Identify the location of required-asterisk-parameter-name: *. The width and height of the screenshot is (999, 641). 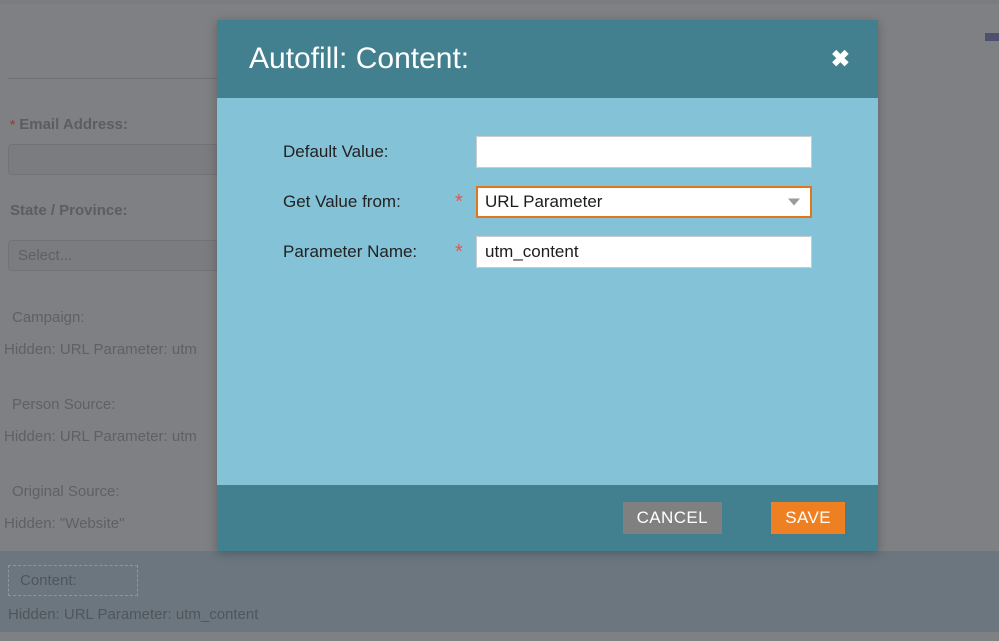
(459, 252).